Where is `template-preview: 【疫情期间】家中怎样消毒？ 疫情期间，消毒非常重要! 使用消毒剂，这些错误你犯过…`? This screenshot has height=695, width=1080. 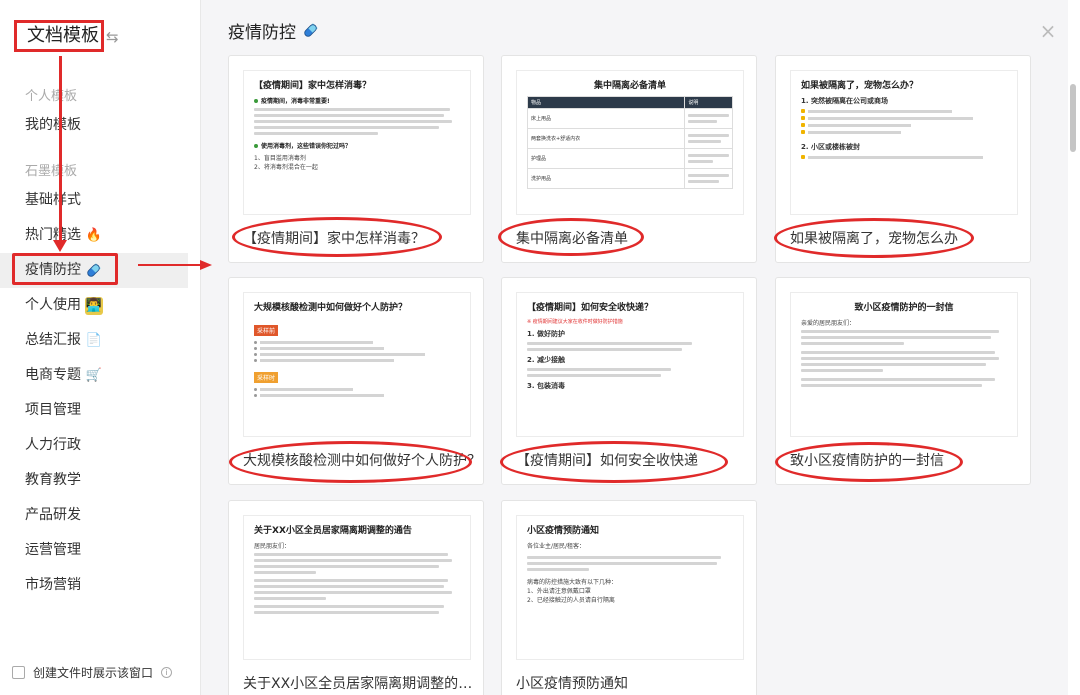 template-preview: 【疫情期间】家中怎样消毒？ 疫情期间，消毒非常重要! 使用消毒剂，这些错误你犯过… is located at coordinates (357, 142).